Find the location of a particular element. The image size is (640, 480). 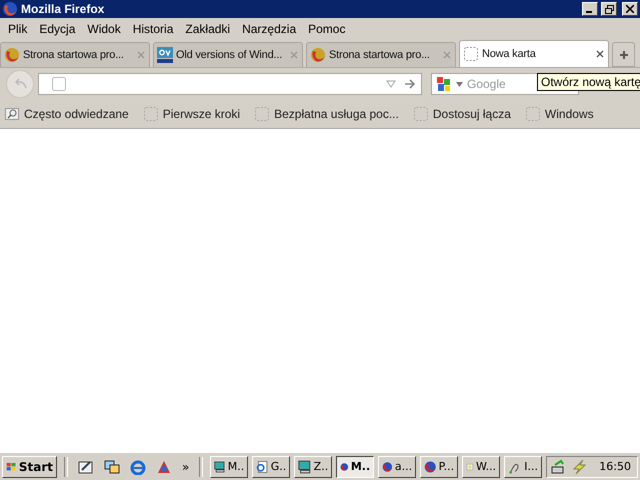

address-field is located at coordinates (230, 84).